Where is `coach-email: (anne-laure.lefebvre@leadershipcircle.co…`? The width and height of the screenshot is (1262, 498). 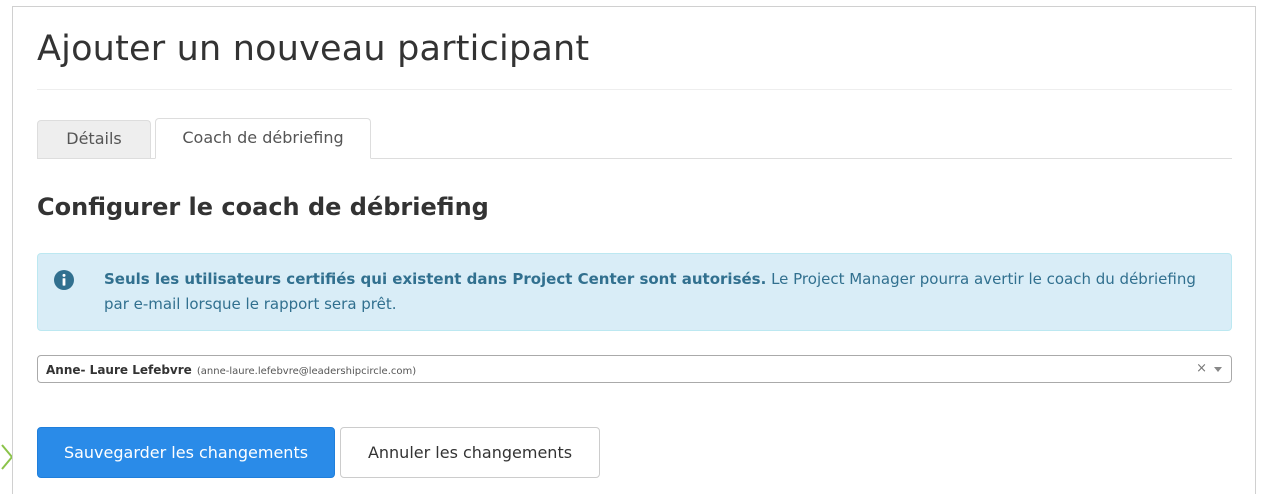 coach-email: (anne-laure.lefebvre@leadershipcircle.co… is located at coordinates (306, 371).